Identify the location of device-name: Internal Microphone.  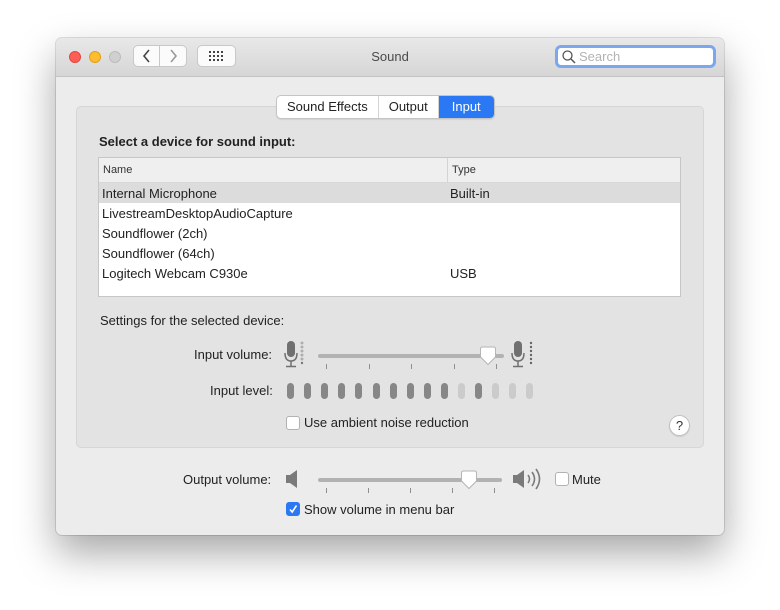
(159, 193).